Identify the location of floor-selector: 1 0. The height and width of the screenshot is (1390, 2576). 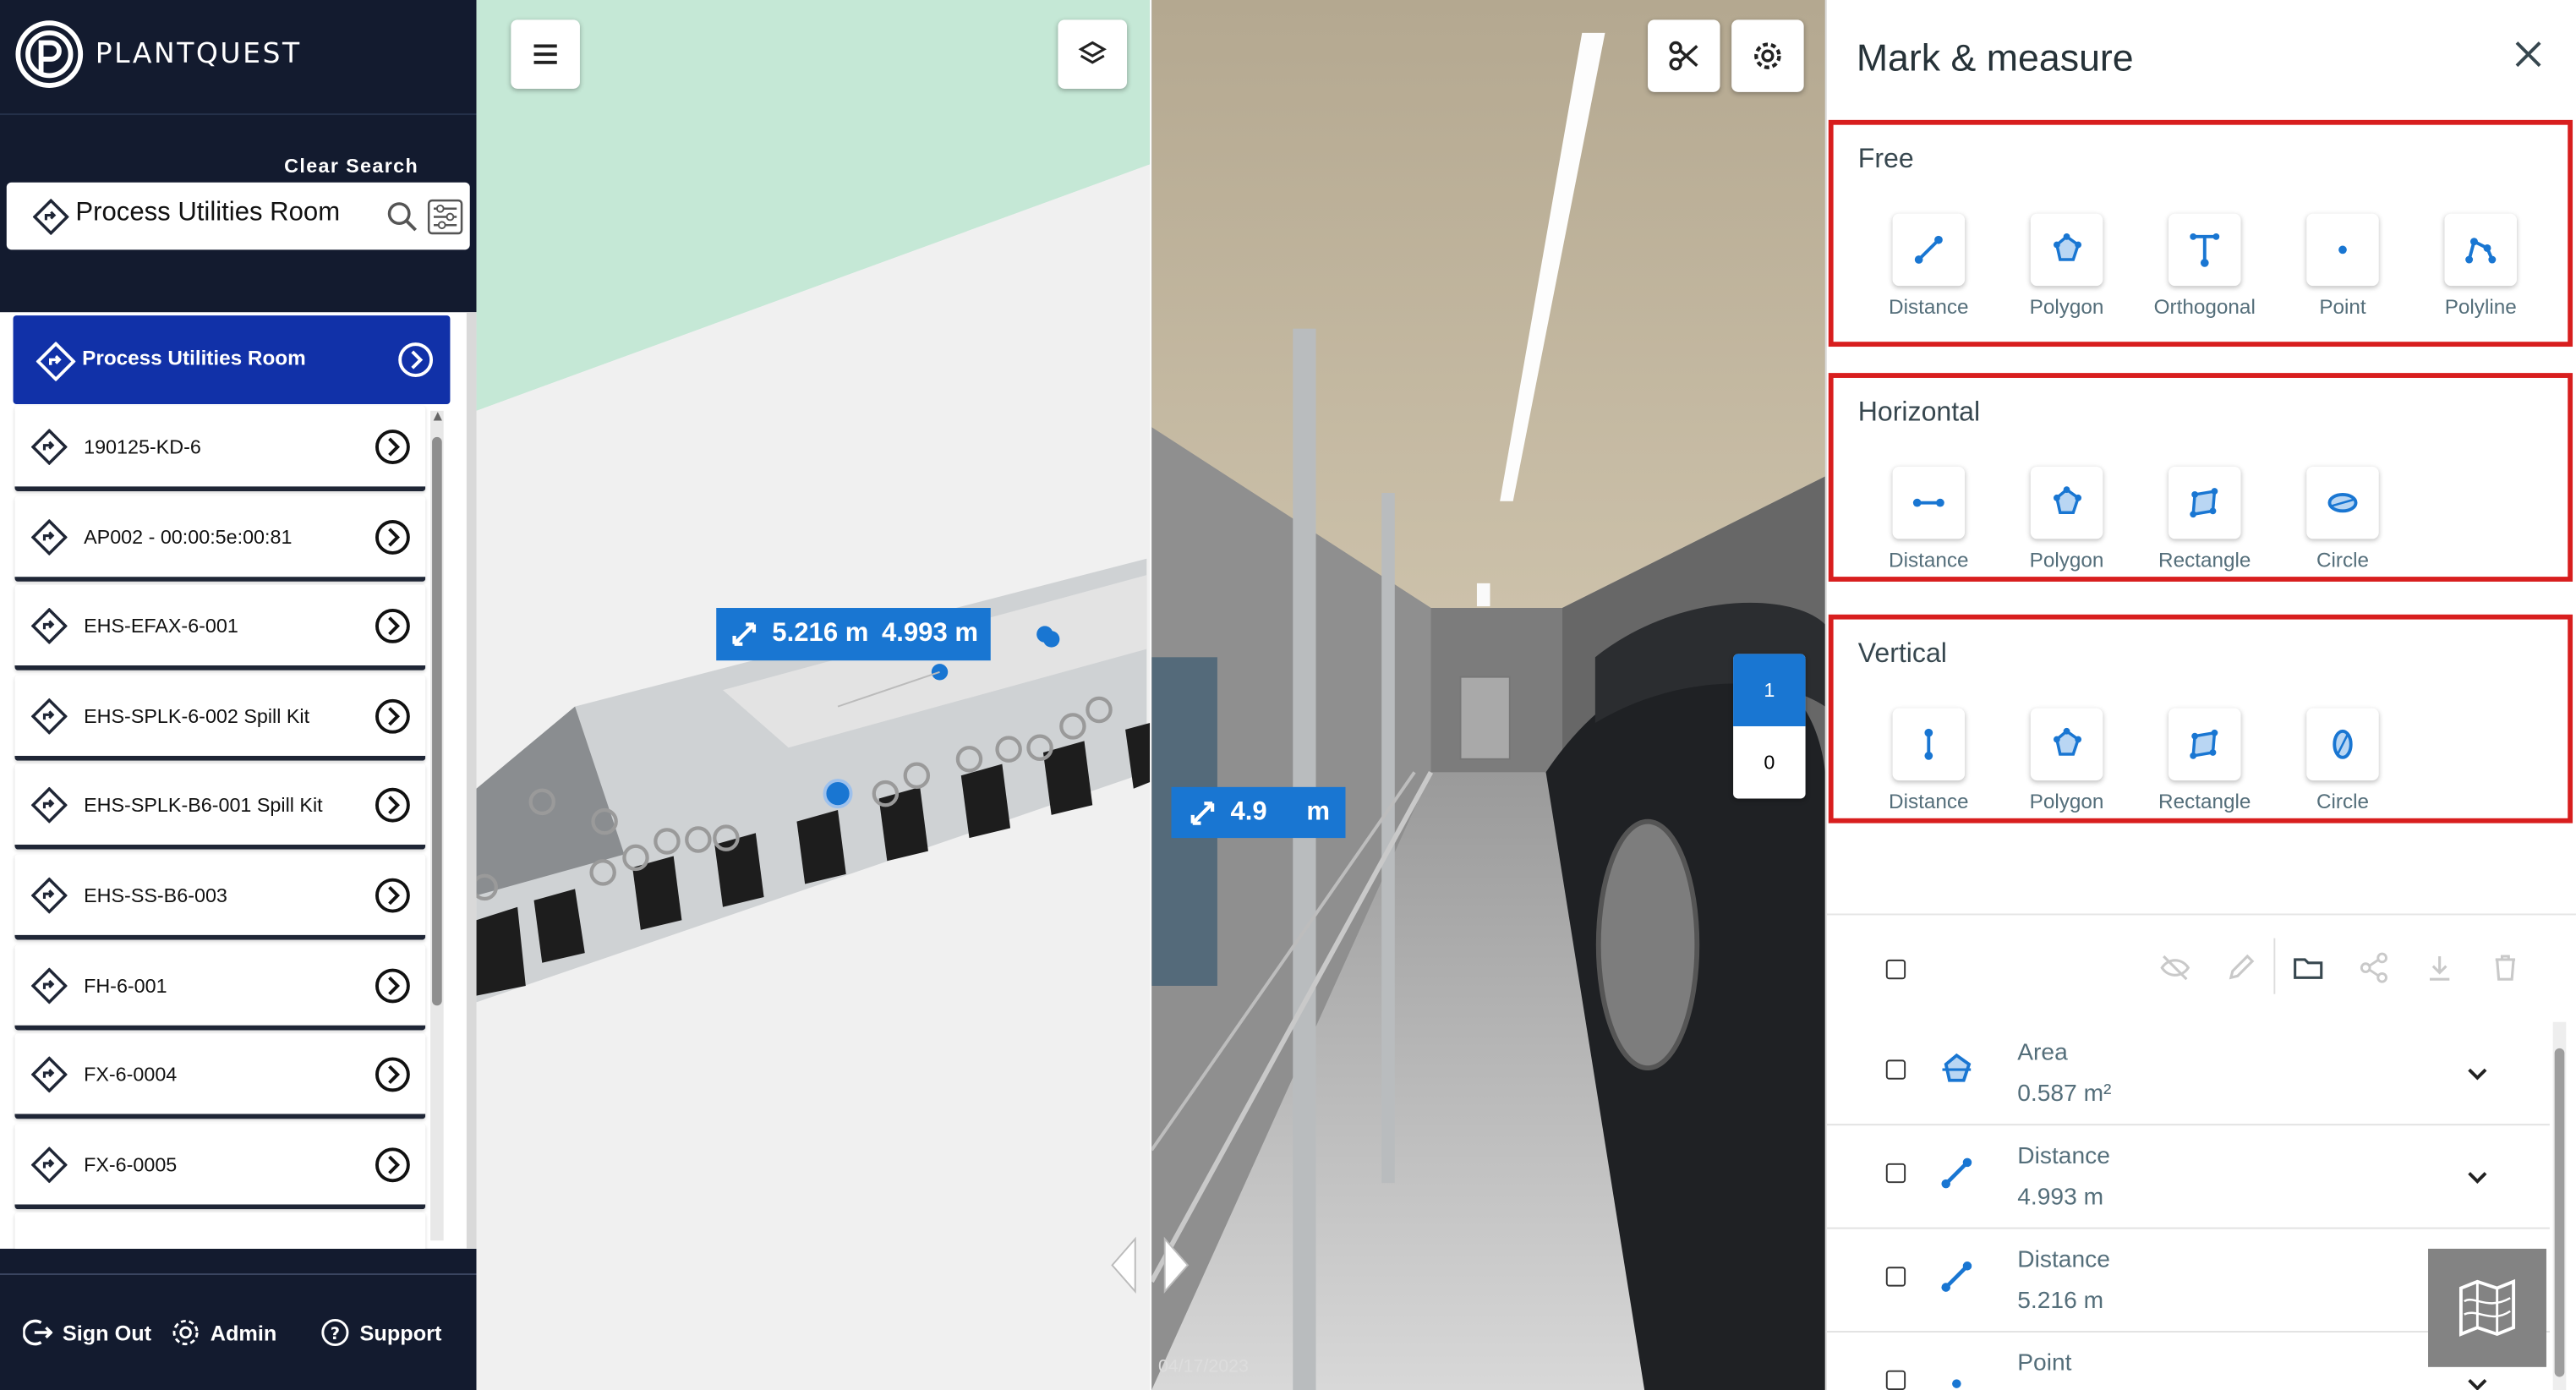
(1769, 727).